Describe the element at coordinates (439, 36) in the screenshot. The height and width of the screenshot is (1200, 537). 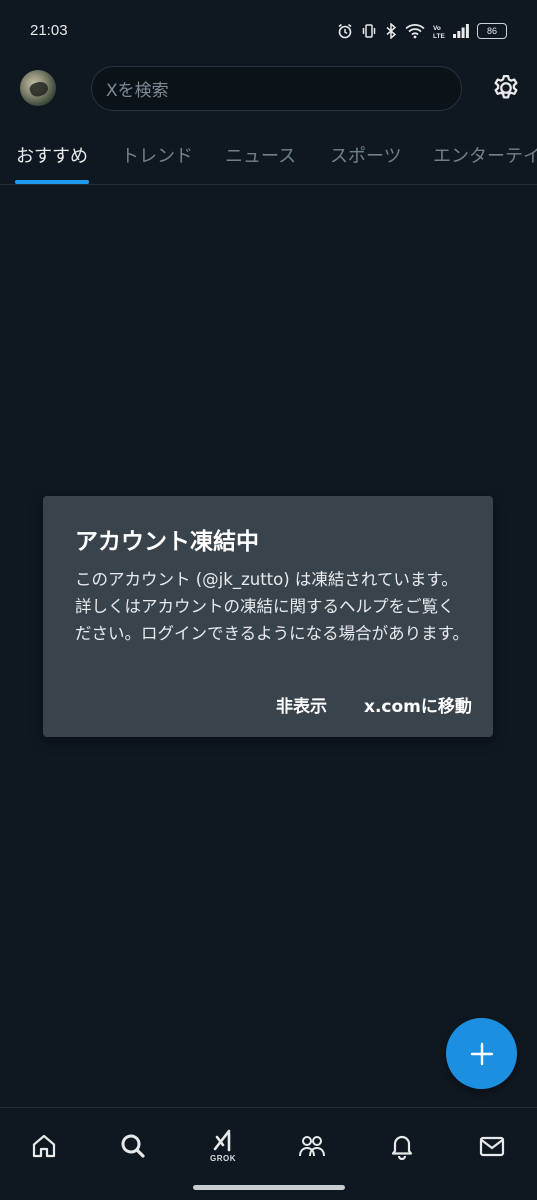
I see `svg-text: LTE` at that location.